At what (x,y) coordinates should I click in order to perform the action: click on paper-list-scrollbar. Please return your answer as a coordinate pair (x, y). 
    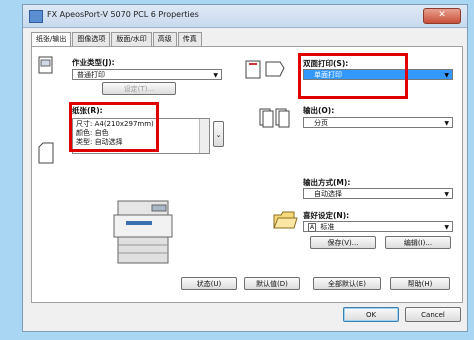
    Looking at the image, I should click on (204, 136).